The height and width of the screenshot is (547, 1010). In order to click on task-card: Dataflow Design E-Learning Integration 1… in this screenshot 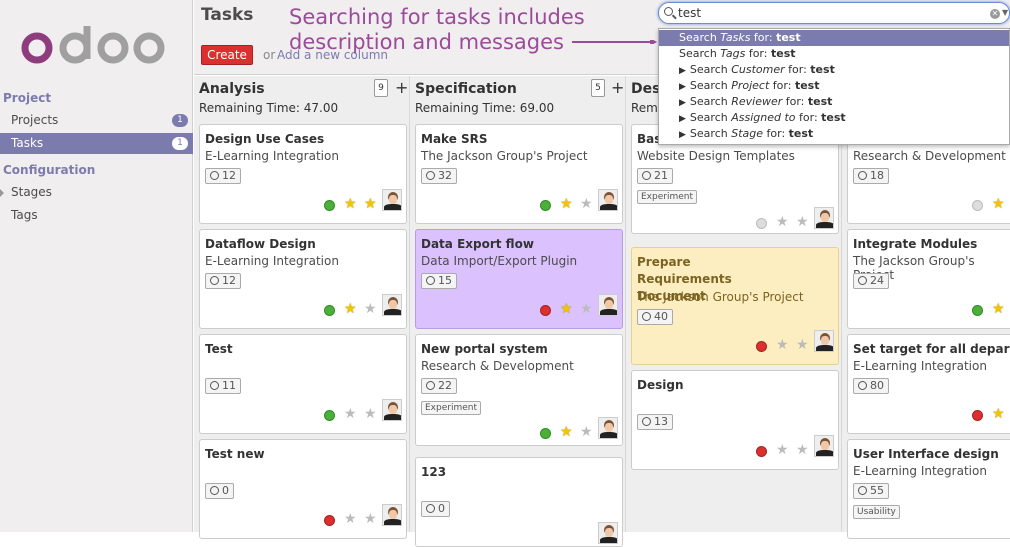, I will do `click(303, 279)`.